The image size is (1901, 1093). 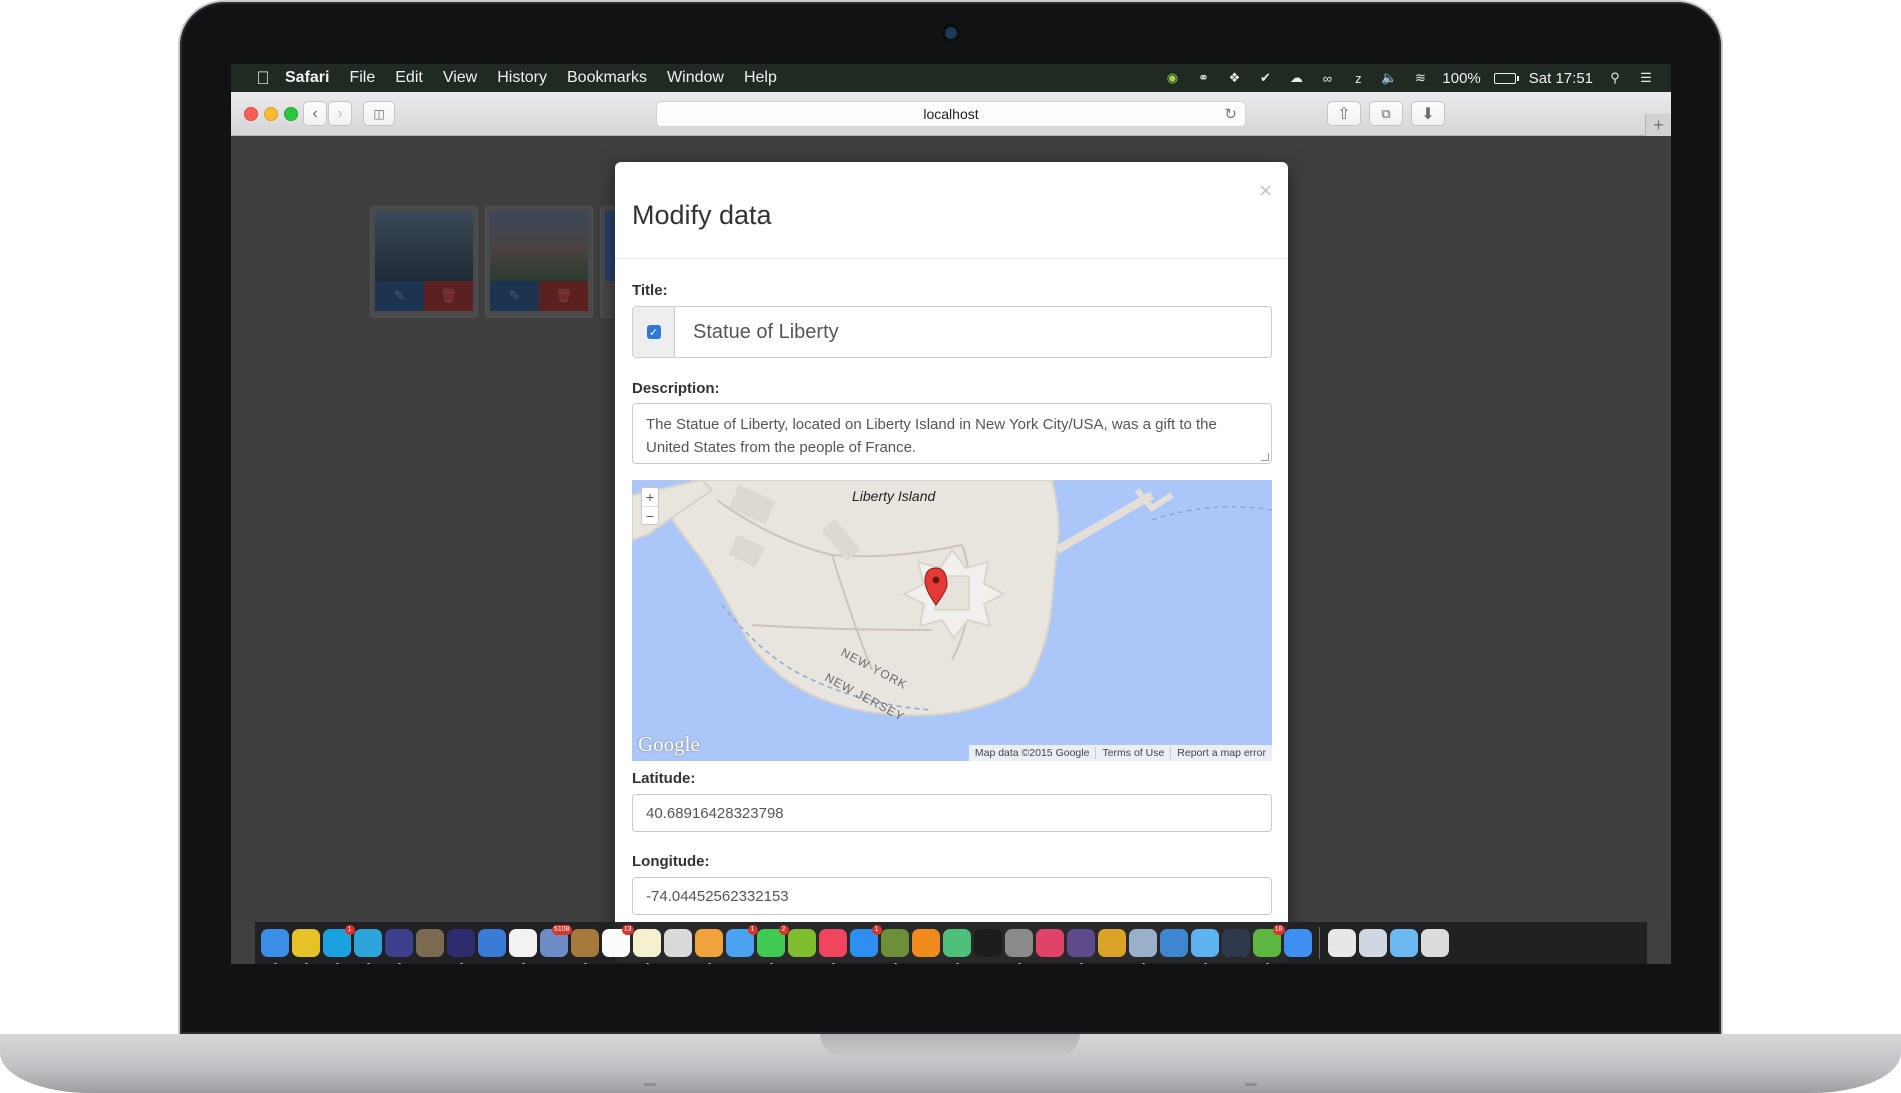 I want to click on dock-app-store-icon: 1, so click(x=865, y=941).